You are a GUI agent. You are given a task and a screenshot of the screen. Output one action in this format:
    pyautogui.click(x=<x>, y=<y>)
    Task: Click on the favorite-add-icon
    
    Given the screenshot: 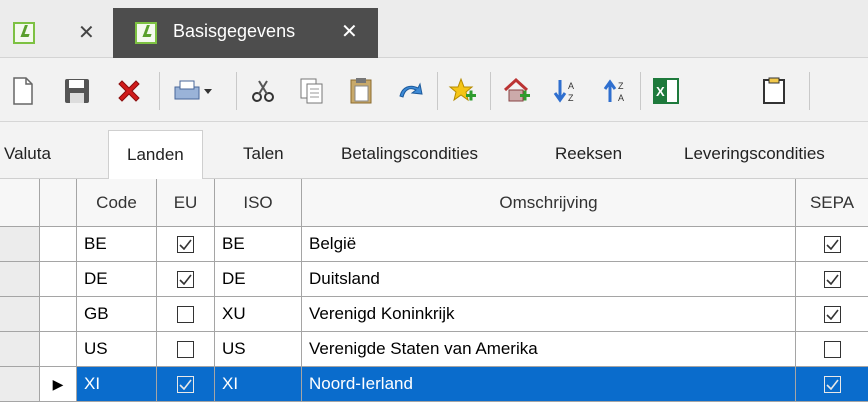 What is the action you would take?
    pyautogui.click(x=463, y=91)
    